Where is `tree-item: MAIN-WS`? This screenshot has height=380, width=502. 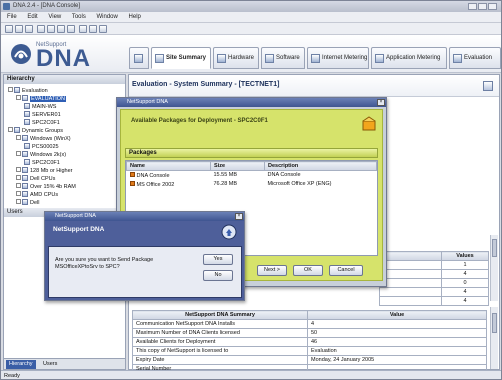
tree-item: MAIN-WS is located at coordinates (40, 107).